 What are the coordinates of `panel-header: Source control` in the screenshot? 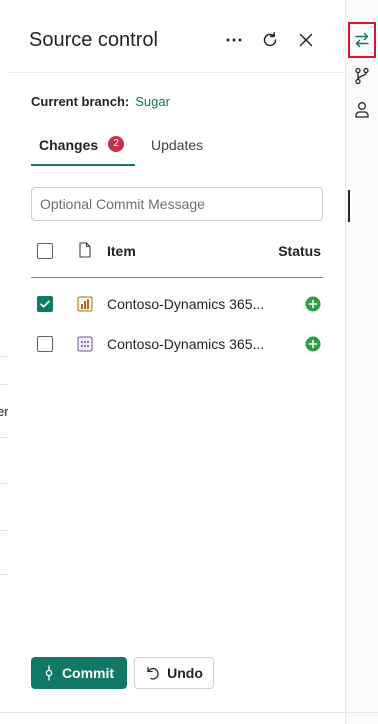 It's located at (176, 36).